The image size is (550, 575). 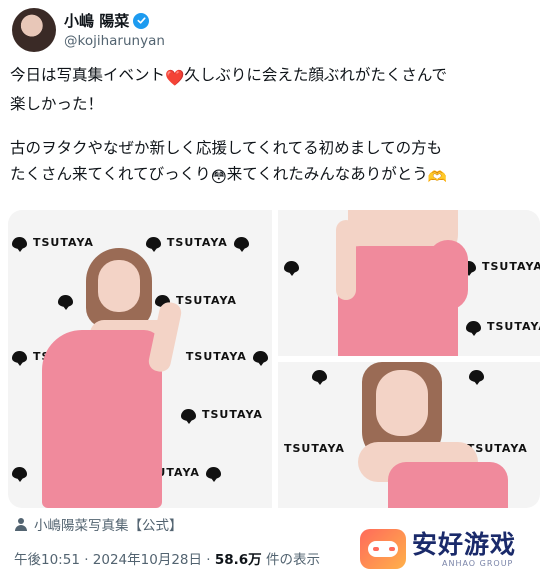 I want to click on heart-emoji-icon: ❤️, so click(x=175, y=78).